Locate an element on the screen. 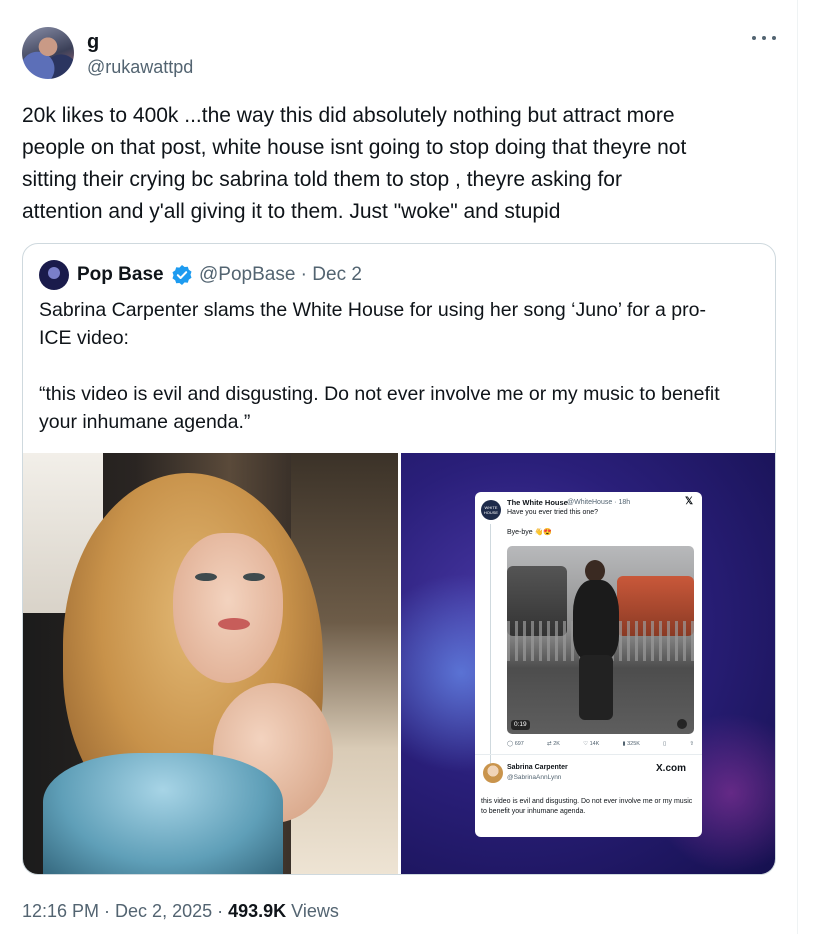 This screenshot has height=934, width=816. column-border is located at coordinates (797, 467).